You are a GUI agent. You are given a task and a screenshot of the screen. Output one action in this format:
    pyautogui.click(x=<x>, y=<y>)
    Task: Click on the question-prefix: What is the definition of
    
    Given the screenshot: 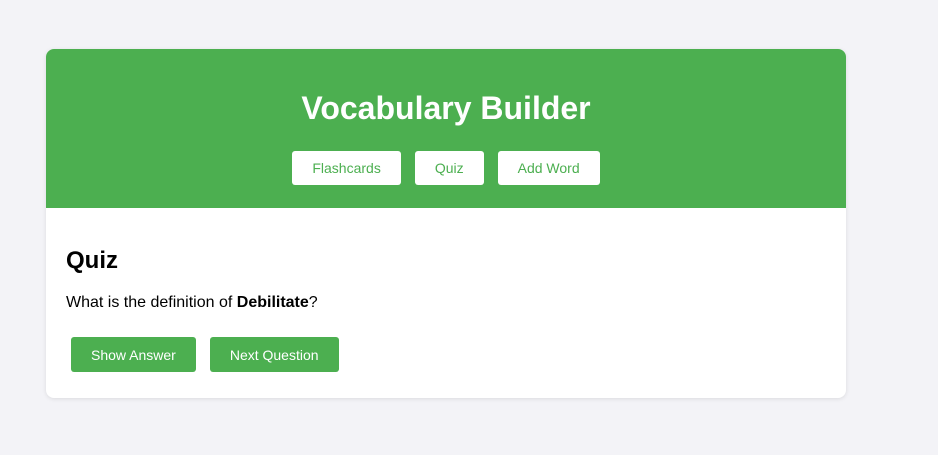 What is the action you would take?
    pyautogui.click(x=151, y=302)
    